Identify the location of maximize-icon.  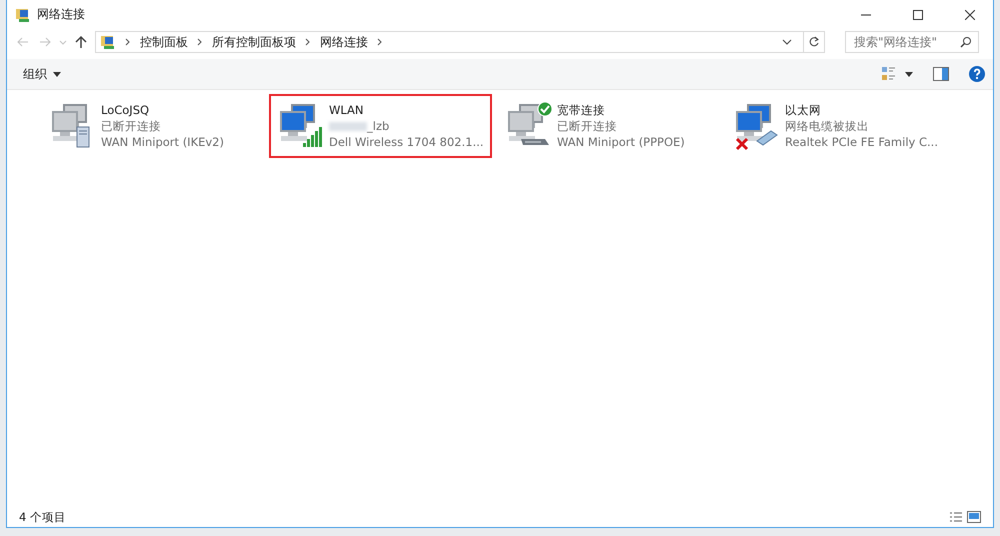
(918, 15).